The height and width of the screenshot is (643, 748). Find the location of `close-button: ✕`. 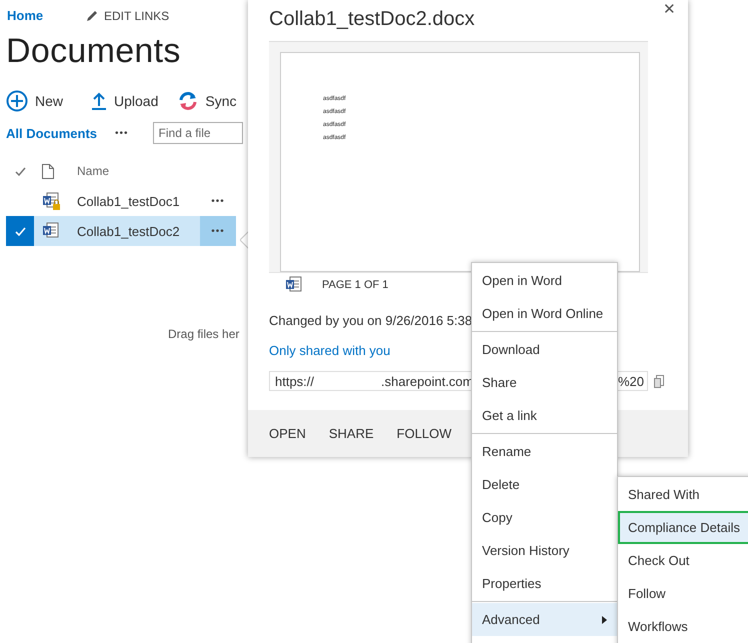

close-button: ✕ is located at coordinates (669, 9).